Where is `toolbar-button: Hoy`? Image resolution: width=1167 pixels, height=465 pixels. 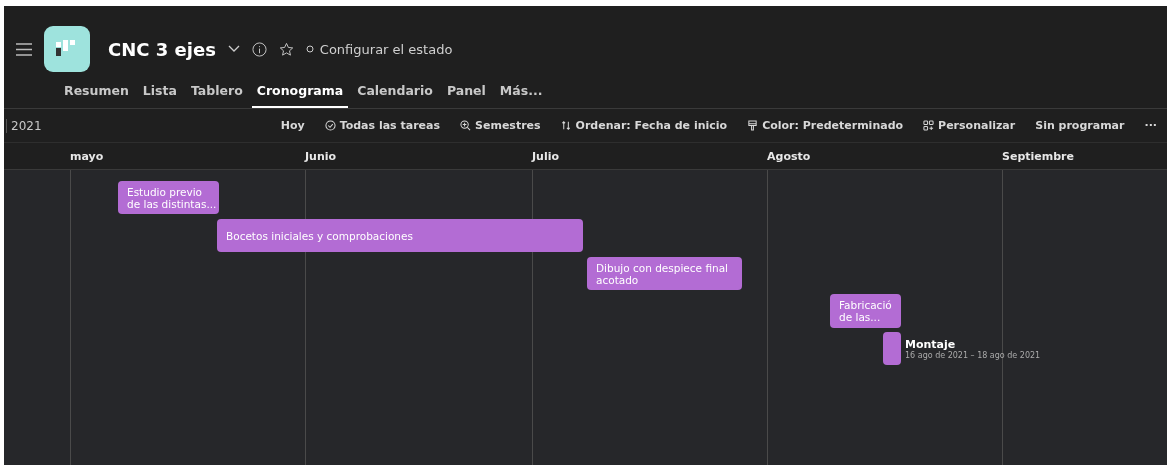 toolbar-button: Hoy is located at coordinates (292, 125).